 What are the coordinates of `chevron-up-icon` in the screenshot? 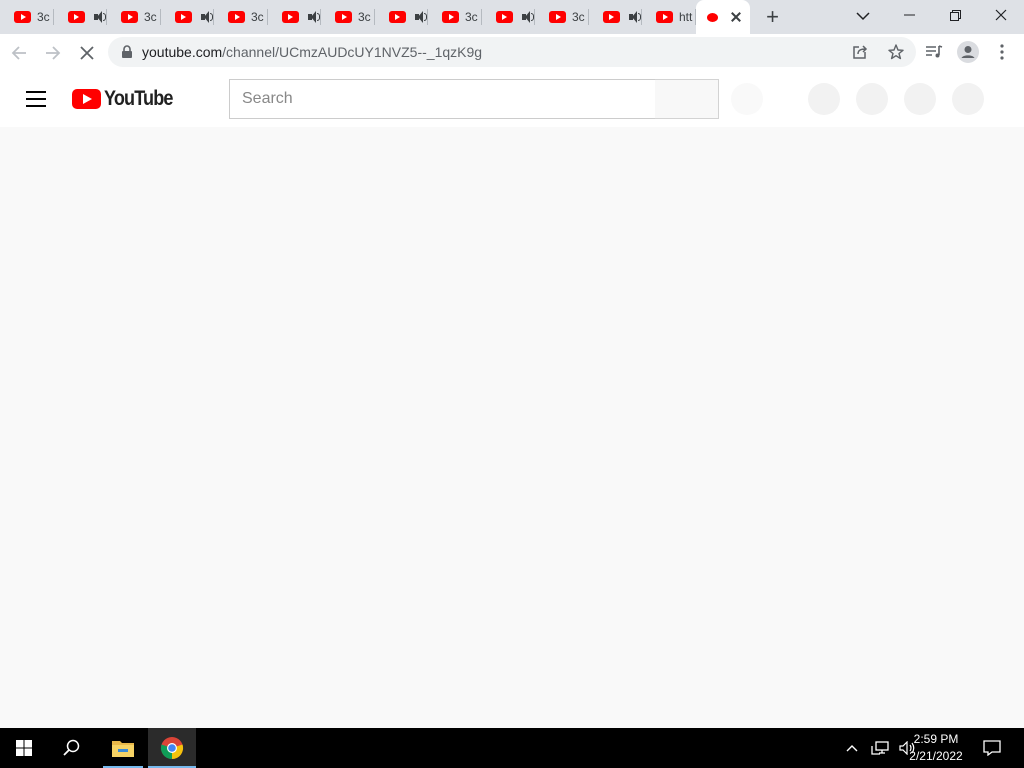 It's located at (852, 748).